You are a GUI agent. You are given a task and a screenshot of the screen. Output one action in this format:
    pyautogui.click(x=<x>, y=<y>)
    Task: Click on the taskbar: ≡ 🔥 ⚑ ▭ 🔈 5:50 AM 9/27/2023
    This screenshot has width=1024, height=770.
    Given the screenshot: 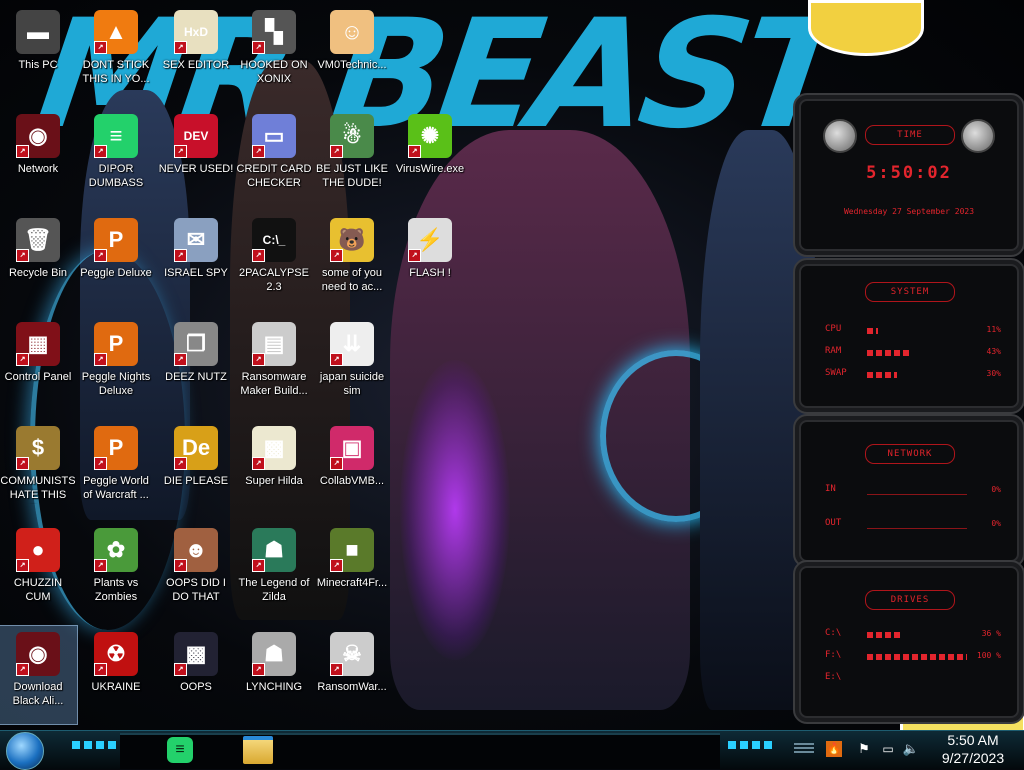 What is the action you would take?
    pyautogui.click(x=512, y=750)
    